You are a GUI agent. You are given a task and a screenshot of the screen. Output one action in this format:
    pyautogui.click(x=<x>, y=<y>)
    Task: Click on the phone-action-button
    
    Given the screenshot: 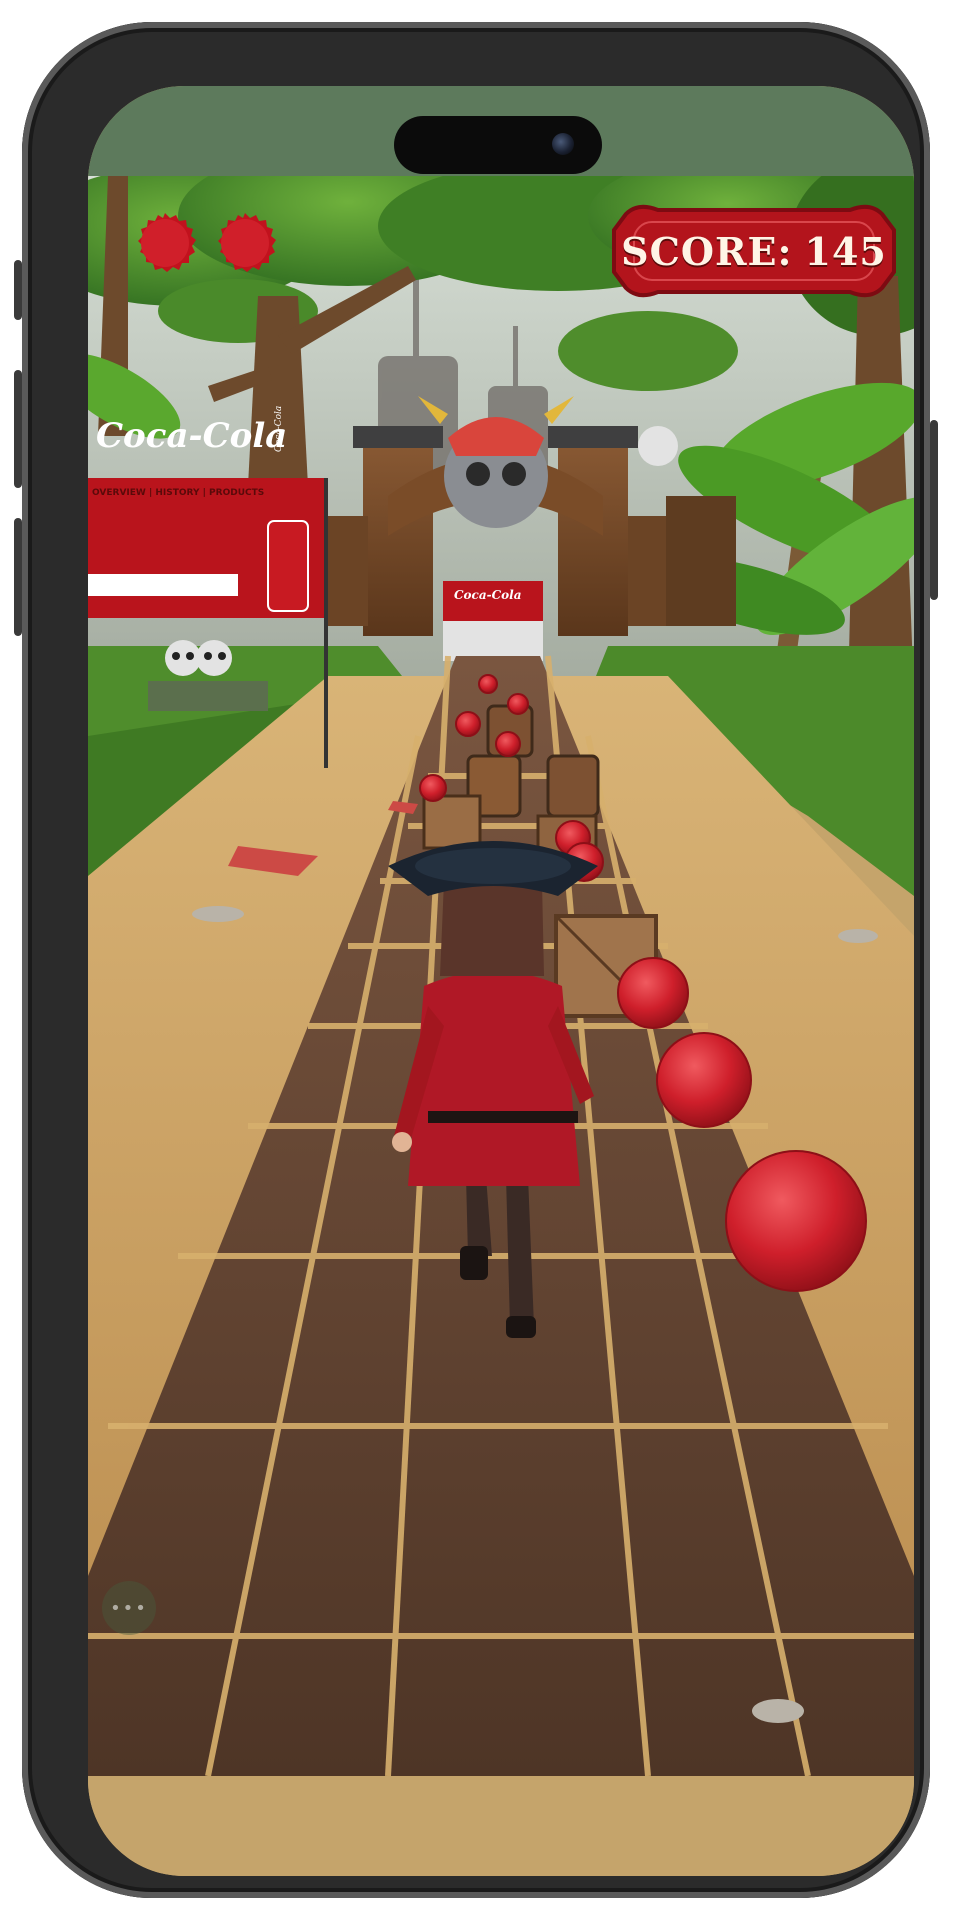 What is the action you would take?
    pyautogui.click(x=18, y=290)
    